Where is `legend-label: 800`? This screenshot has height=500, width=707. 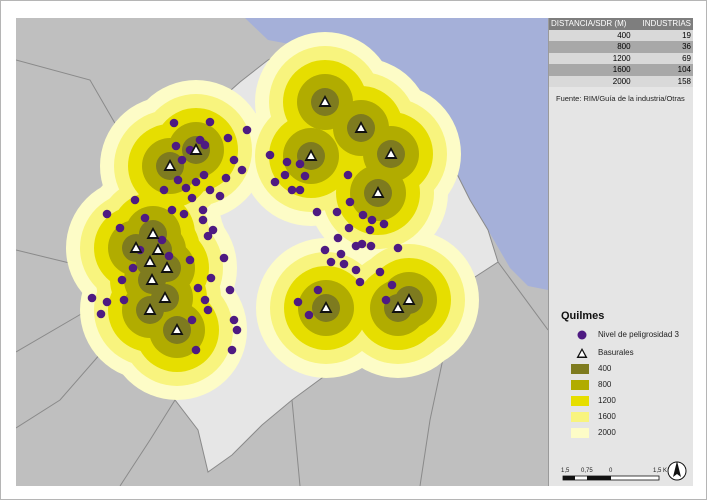
legend-label: 800 is located at coordinates (605, 384).